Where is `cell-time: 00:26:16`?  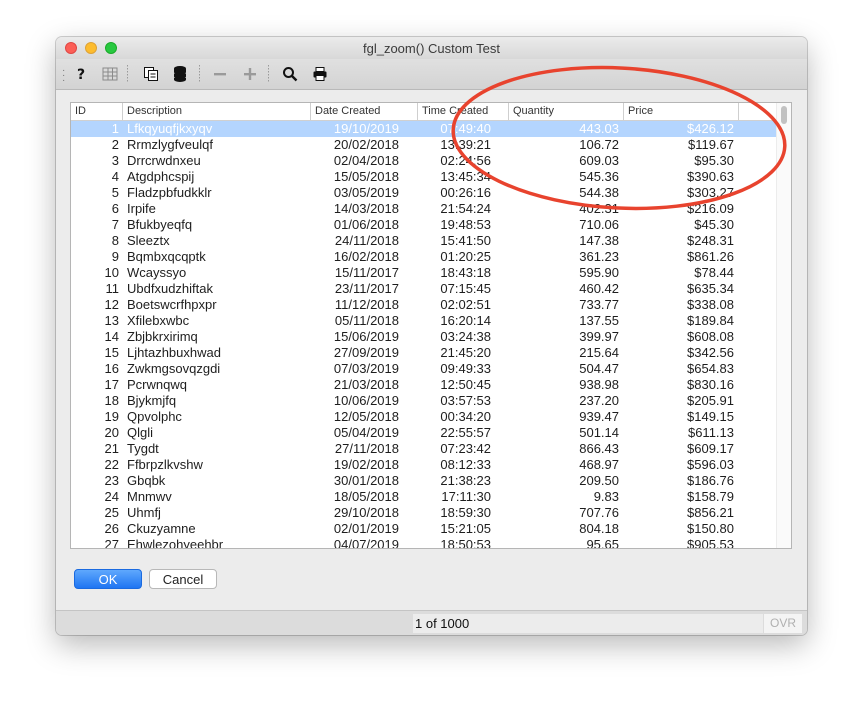 cell-time: 00:26:16 is located at coordinates (465, 192).